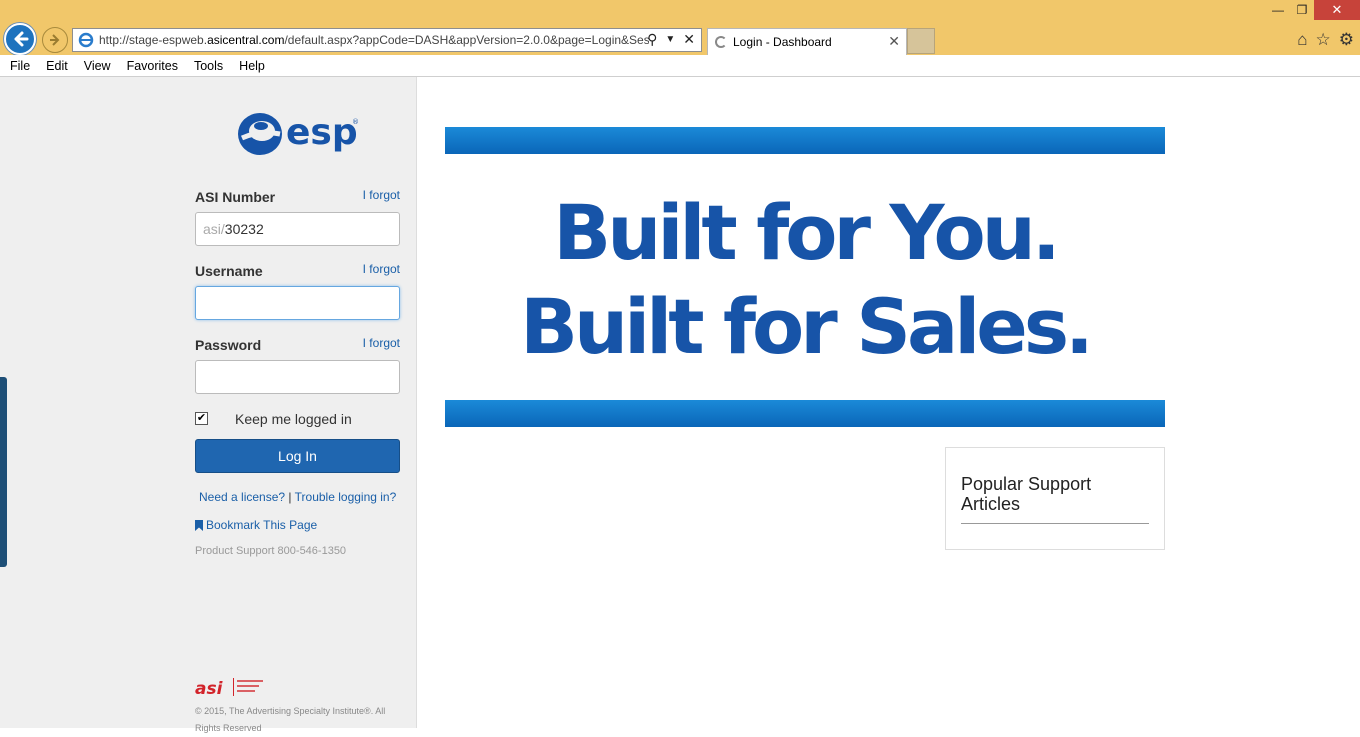 Image resolution: width=1360 pixels, height=737 pixels. What do you see at coordinates (346, 497) in the screenshot?
I see `trouble-logging-in-link: Trouble logging in?` at bounding box center [346, 497].